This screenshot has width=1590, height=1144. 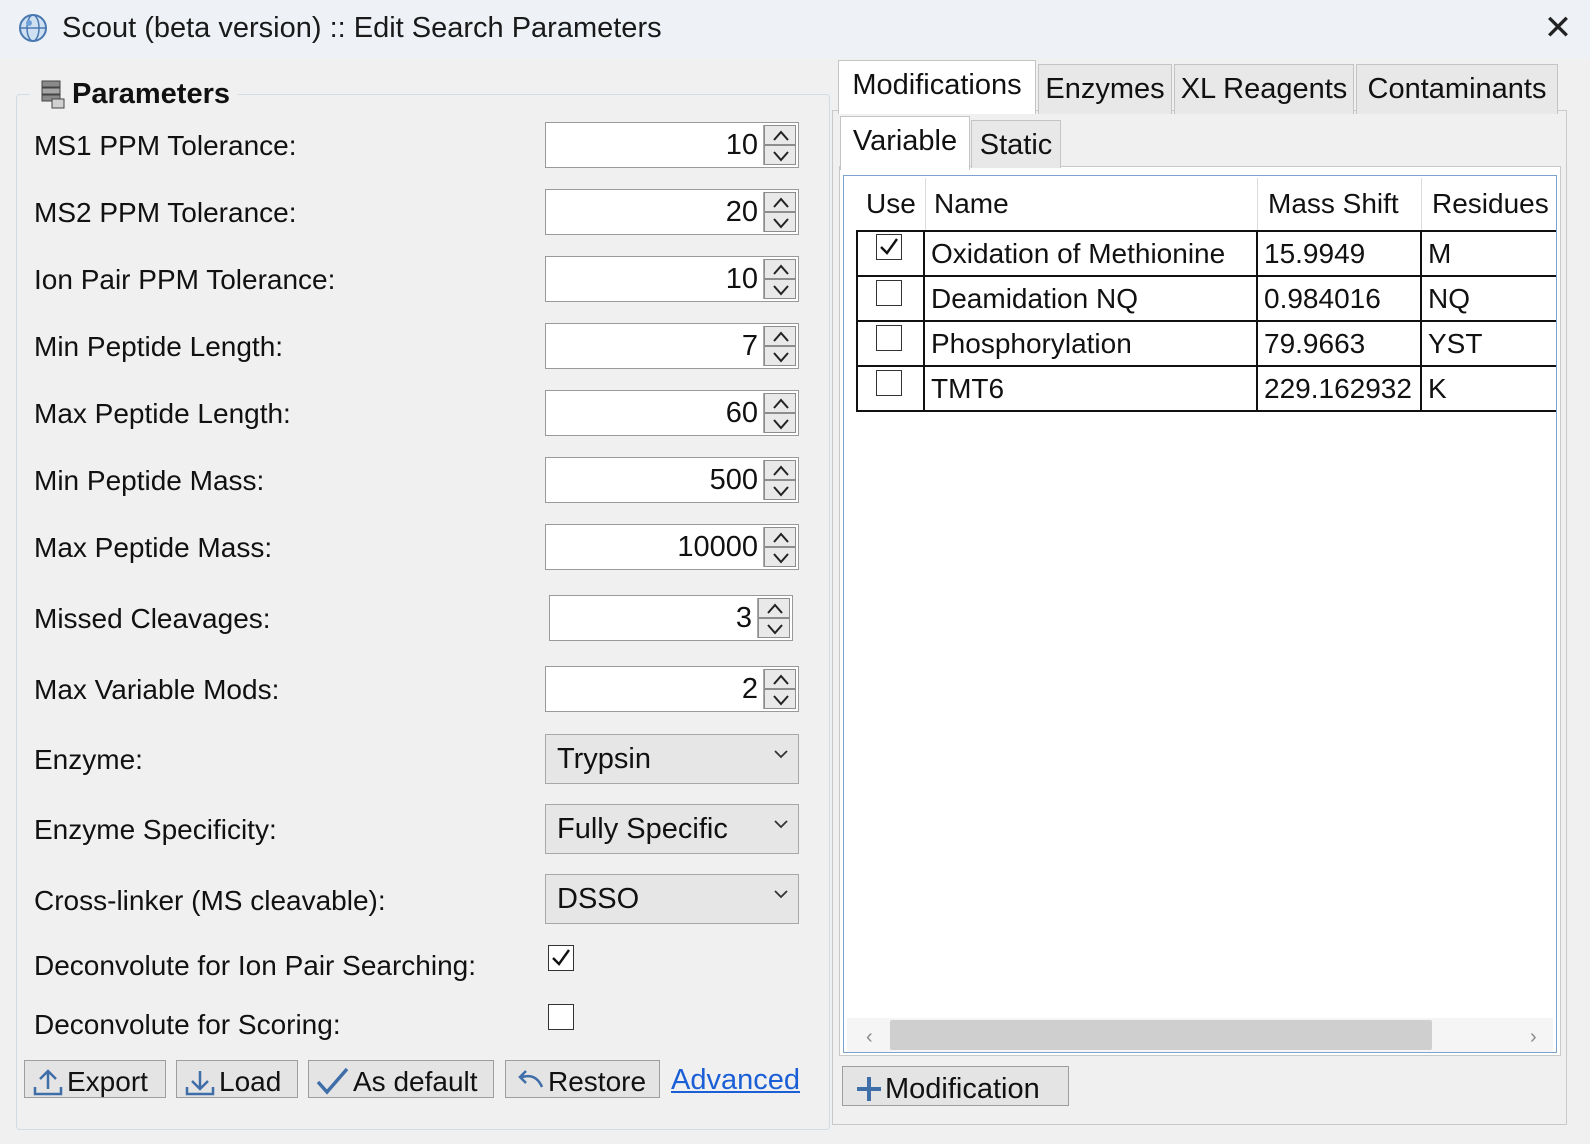 I want to click on row-mass-shift-cell: 15.9949, so click(x=1314, y=254).